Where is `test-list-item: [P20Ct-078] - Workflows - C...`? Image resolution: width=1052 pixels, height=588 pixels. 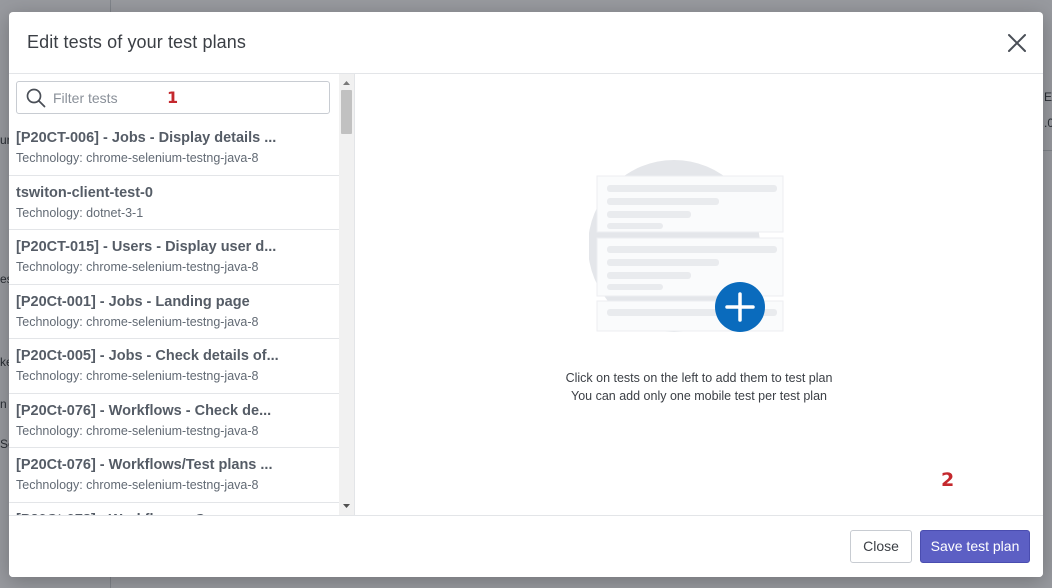 test-list-item: [P20Ct-078] - Workflows - C... is located at coordinates (174, 508).